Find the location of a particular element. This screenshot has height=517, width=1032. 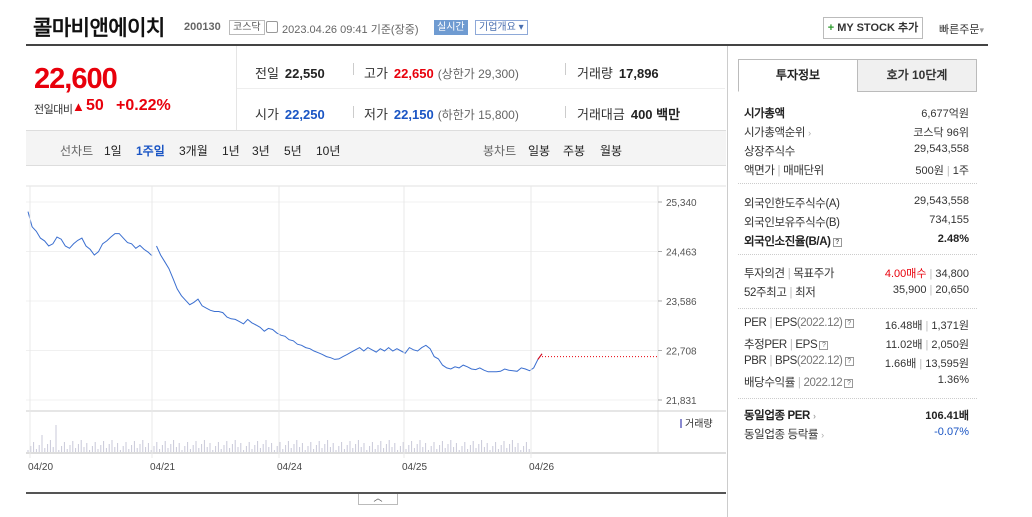

foreign-ratio-label-wrap: 외국인소진율(B/A)? is located at coordinates (793, 241).